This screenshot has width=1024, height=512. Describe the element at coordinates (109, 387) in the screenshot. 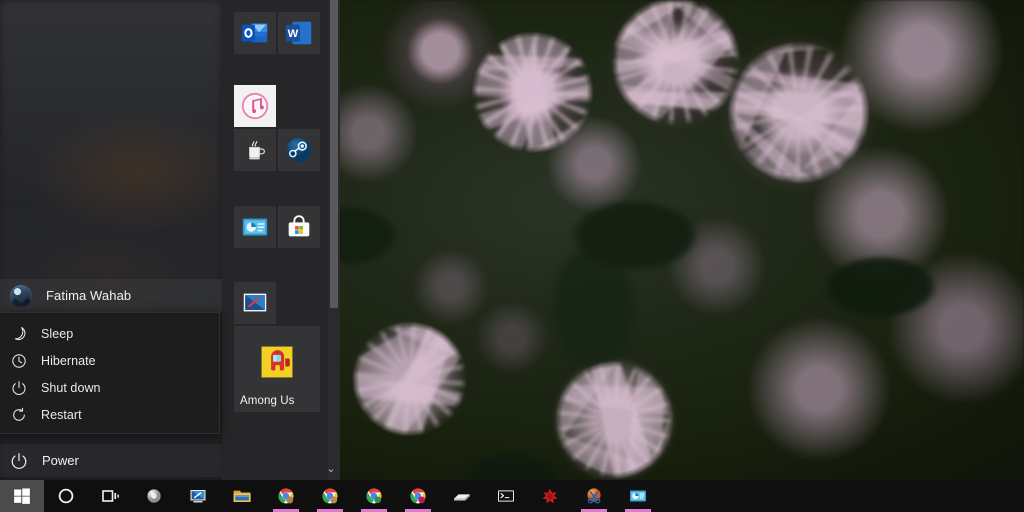

I see `flyout-item-shut-down: Shut down` at that location.